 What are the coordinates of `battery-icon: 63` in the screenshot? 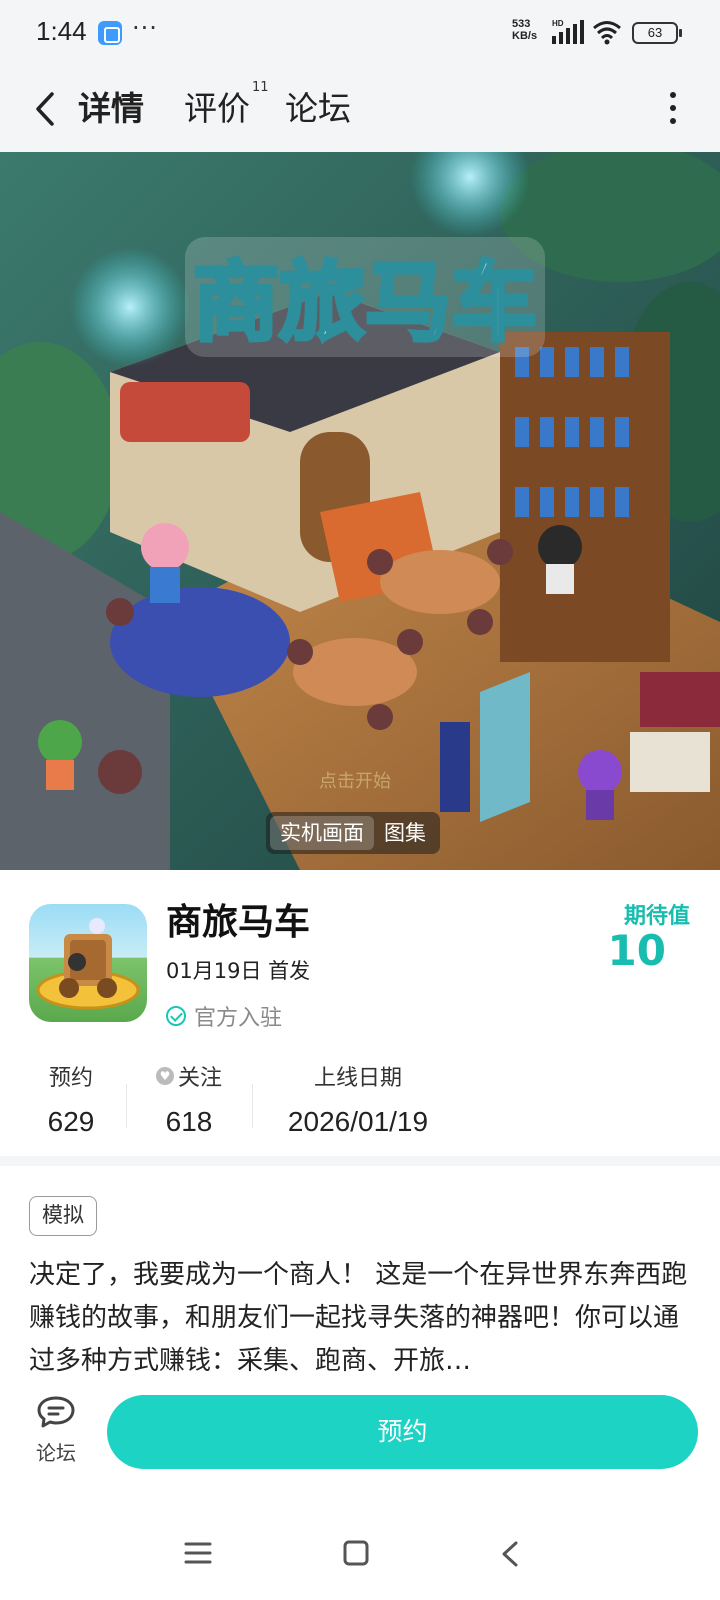 It's located at (657, 33).